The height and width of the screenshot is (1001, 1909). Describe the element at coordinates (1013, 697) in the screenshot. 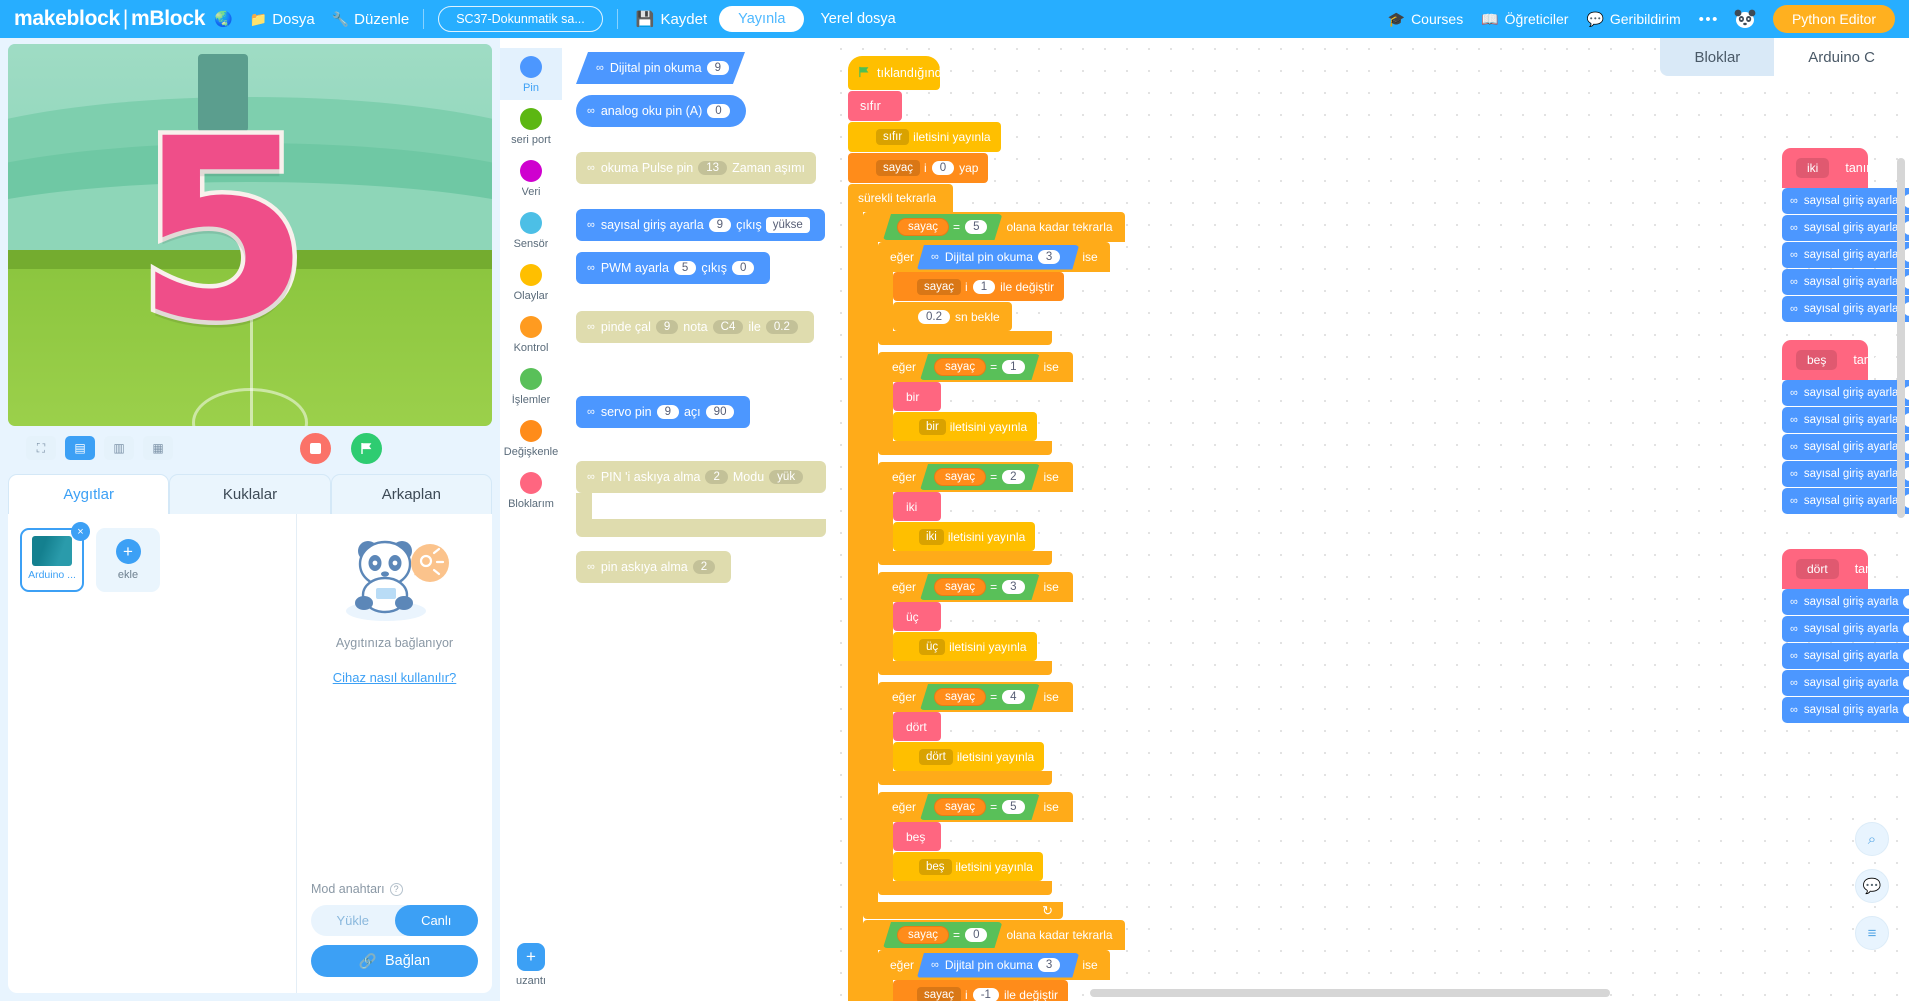

I see `branch-value: 4` at that location.